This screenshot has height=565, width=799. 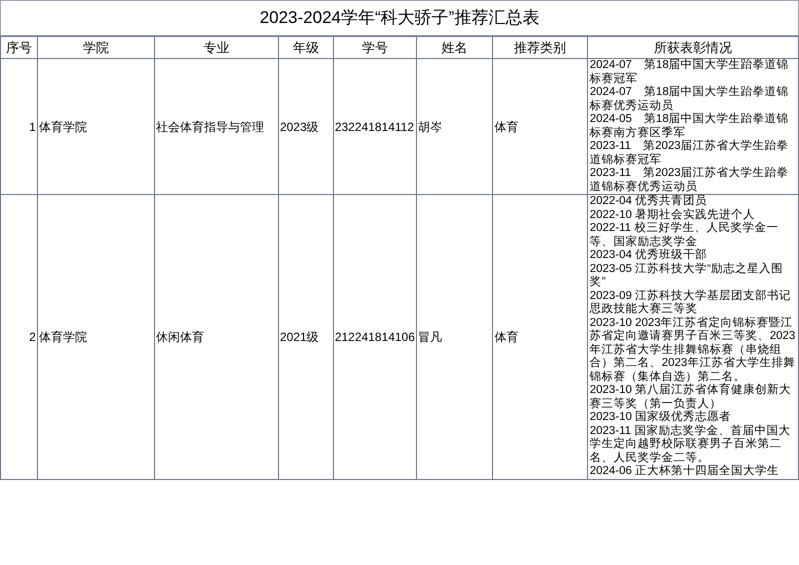 I want to click on table-cell: 胡岑, so click(x=430, y=127).